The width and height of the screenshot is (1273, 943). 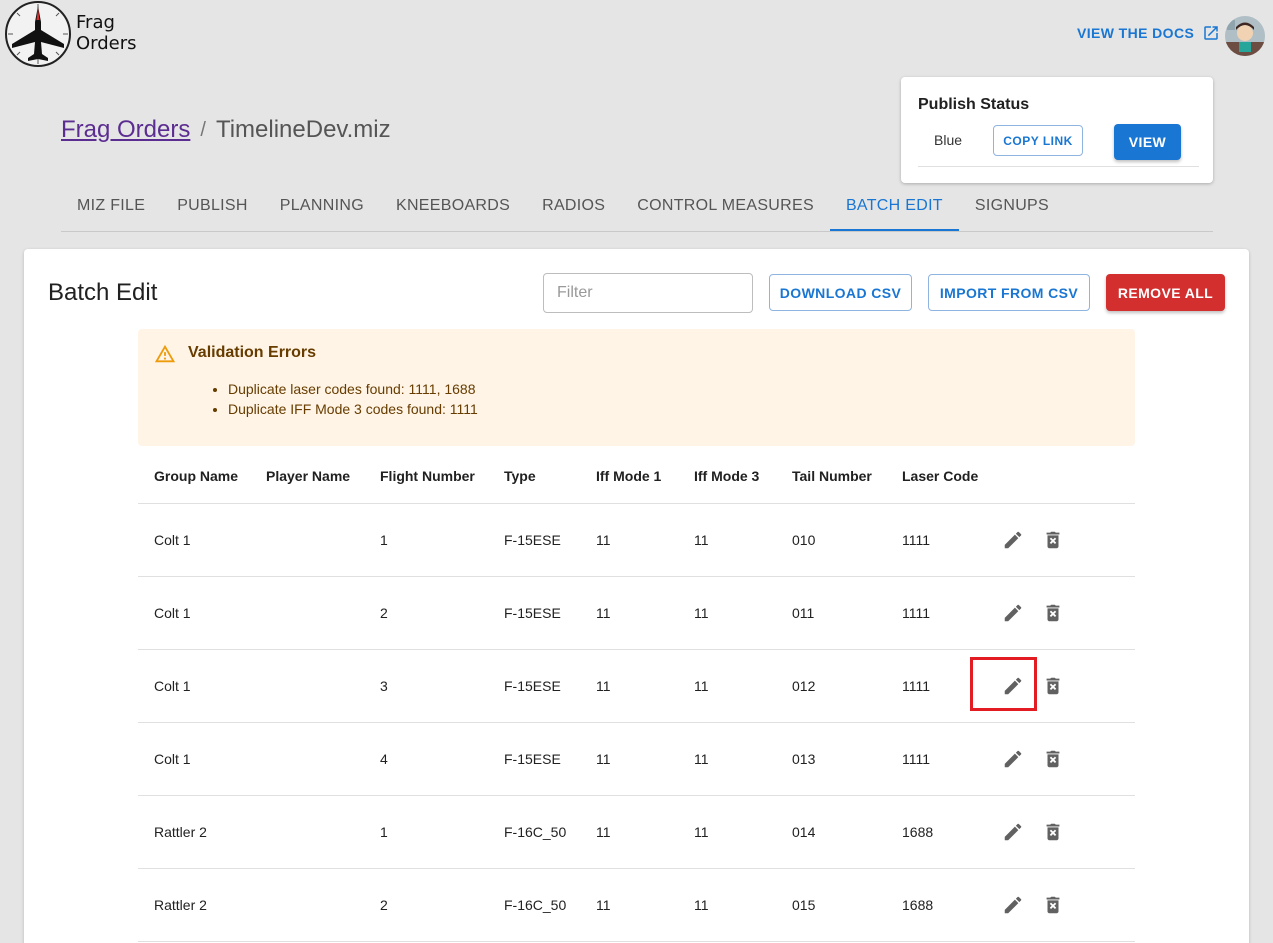 What do you see at coordinates (307, 476) in the screenshot?
I see `column-header-player-name: Player Name` at bounding box center [307, 476].